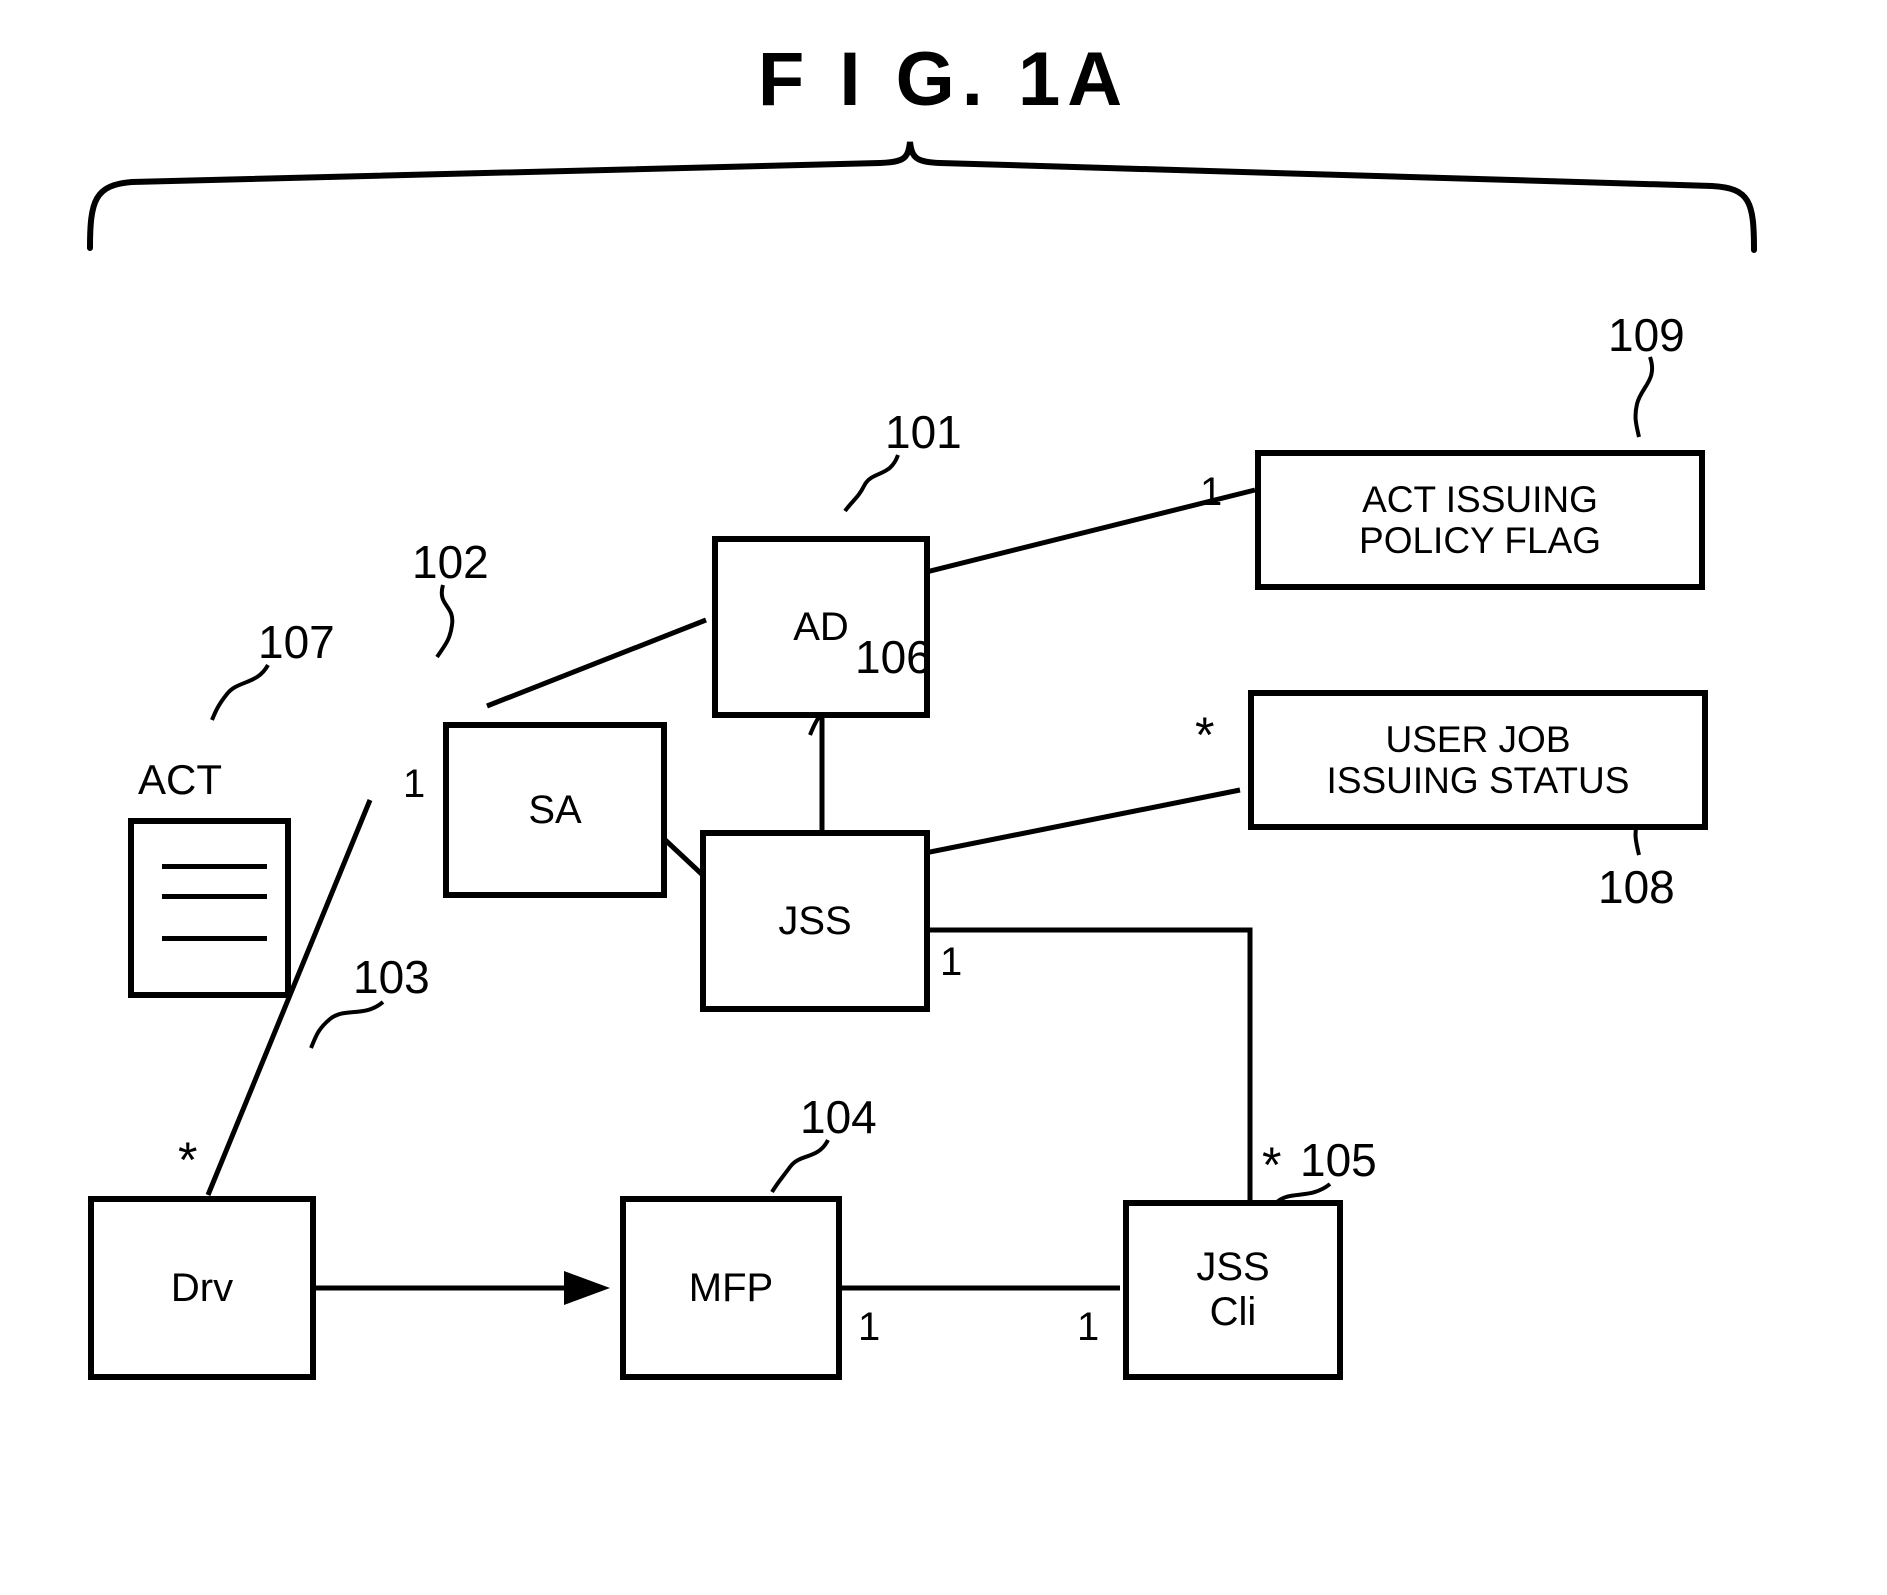 This screenshot has height=1595, width=1887. I want to click on node-user-job-issuing-status: USER JOB ISSUING STATUS, so click(1478, 760).